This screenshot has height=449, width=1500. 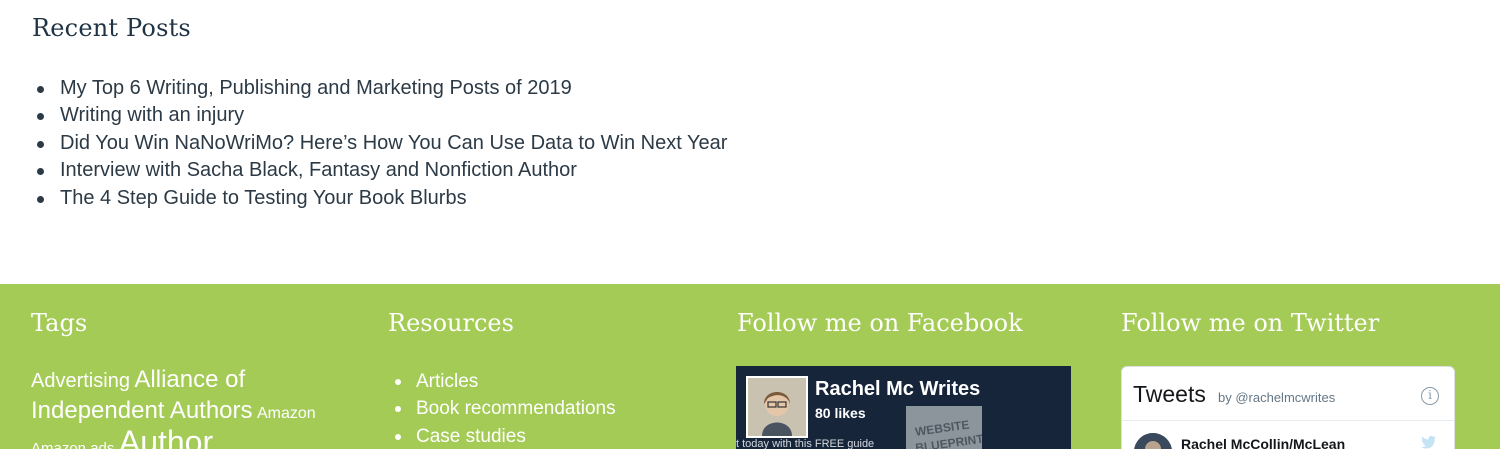 I want to click on tweet-author-name: Rachel McCollin/McLean, so click(x=1263, y=442).